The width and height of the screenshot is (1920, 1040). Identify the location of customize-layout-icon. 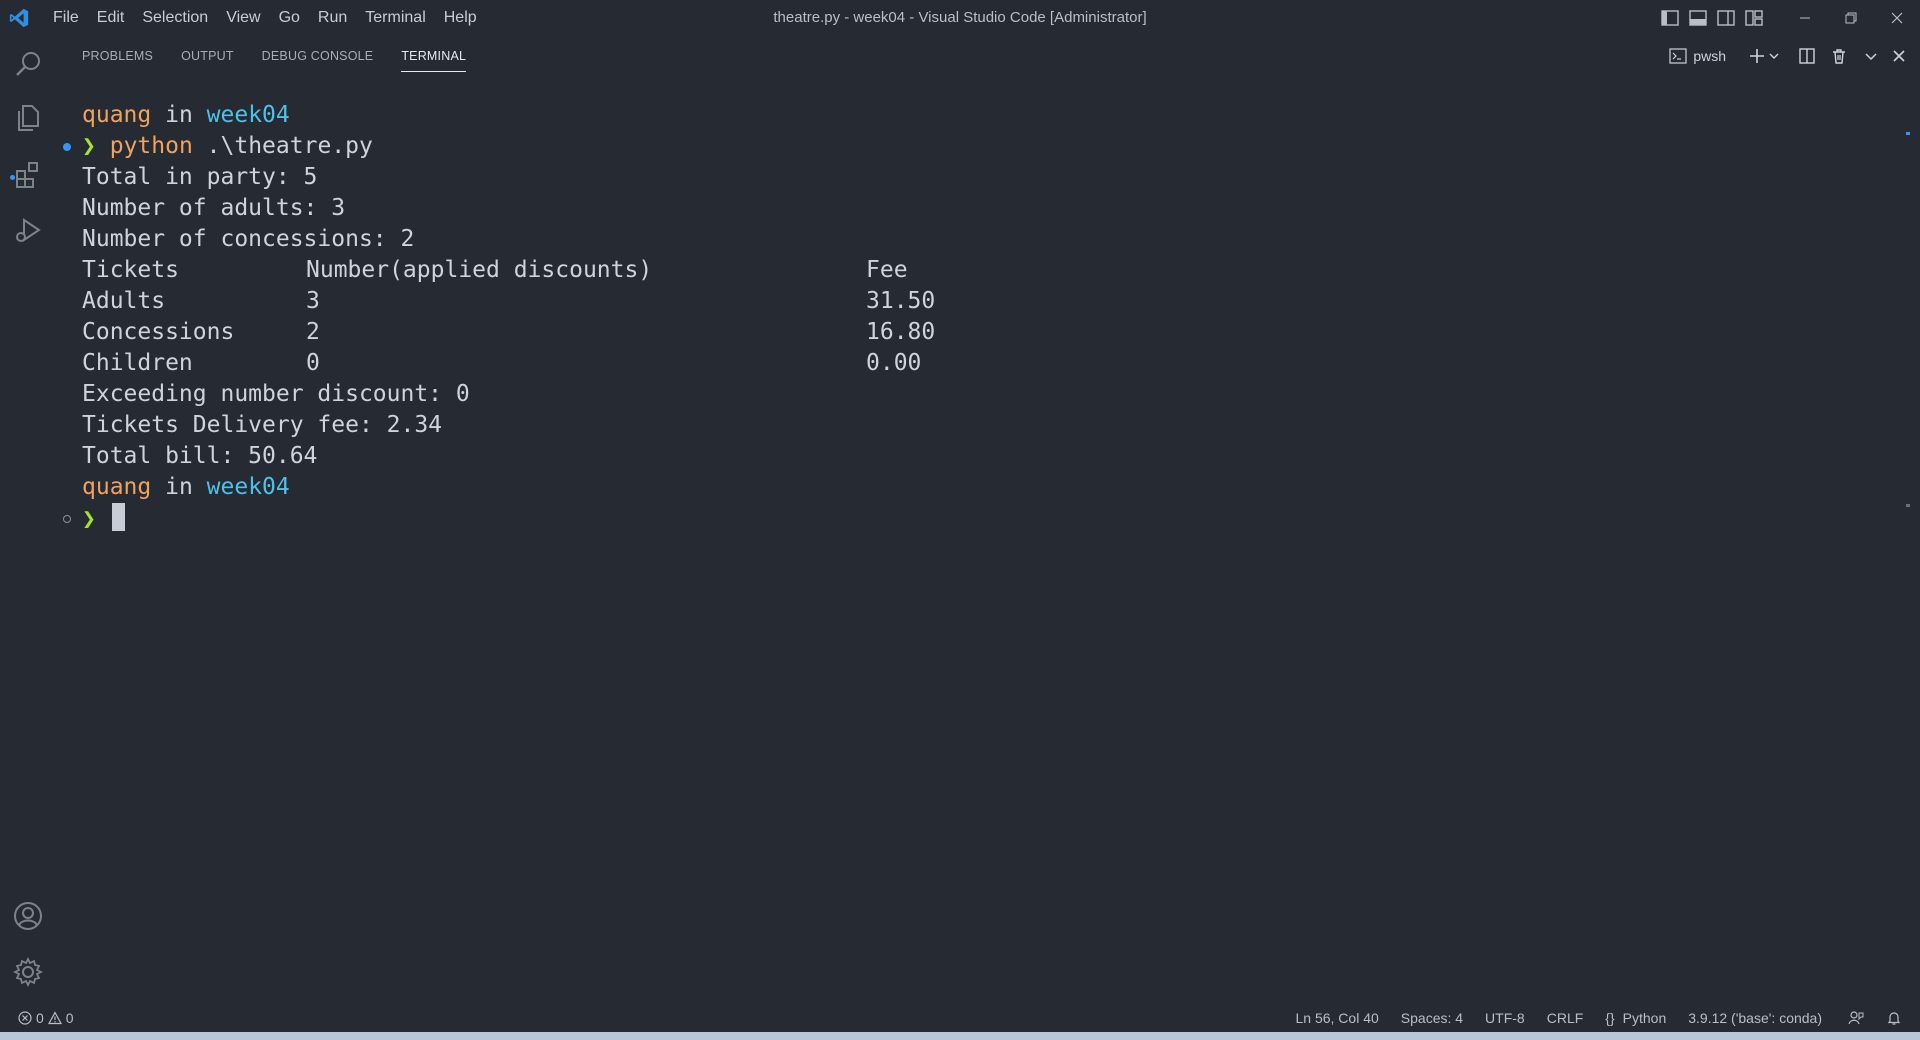
(1754, 18).